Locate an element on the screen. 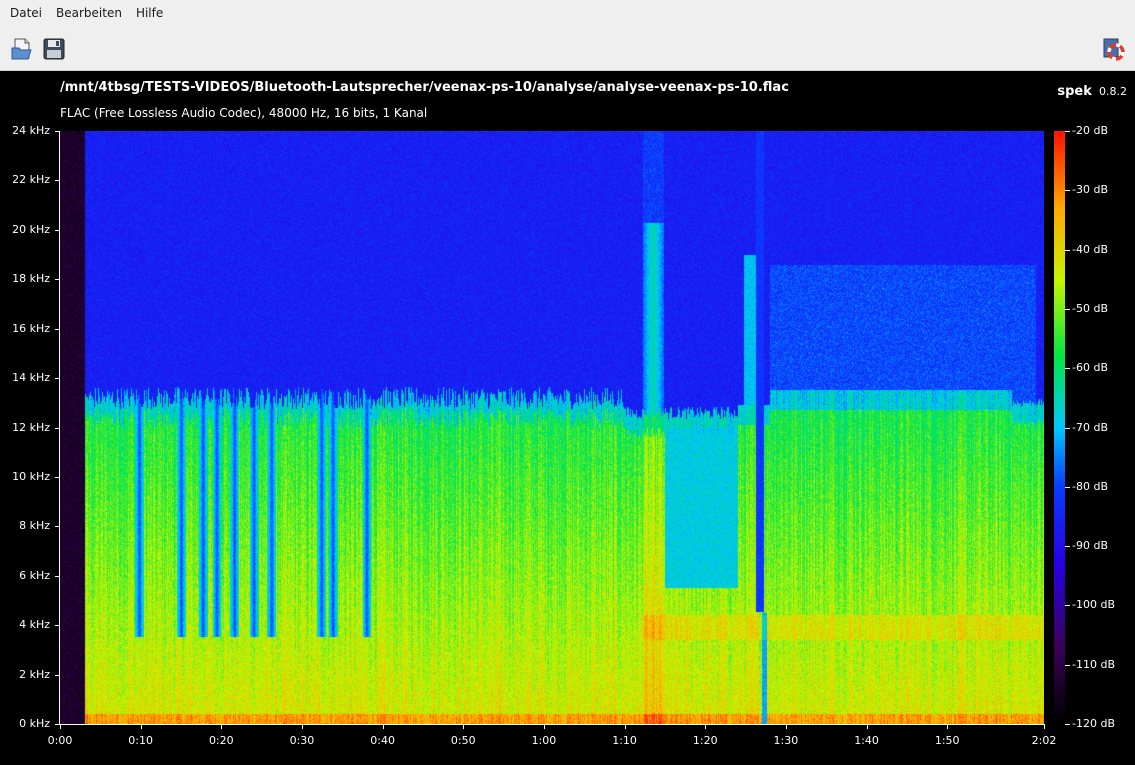  db-tick-label: -120 dB is located at coordinates (1093, 723).